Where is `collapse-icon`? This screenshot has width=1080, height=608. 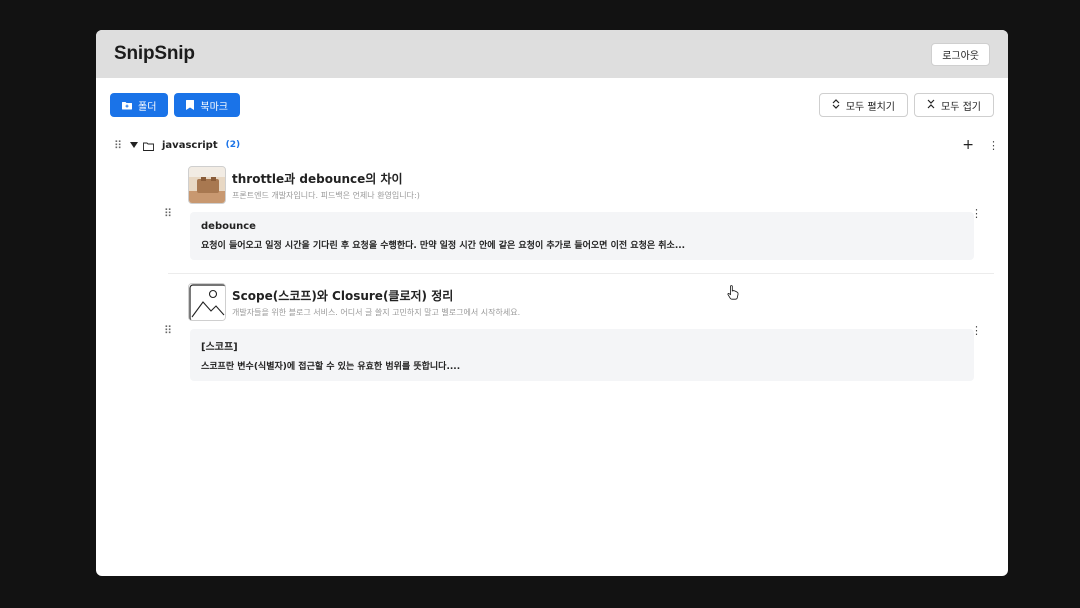 collapse-icon is located at coordinates (931, 105).